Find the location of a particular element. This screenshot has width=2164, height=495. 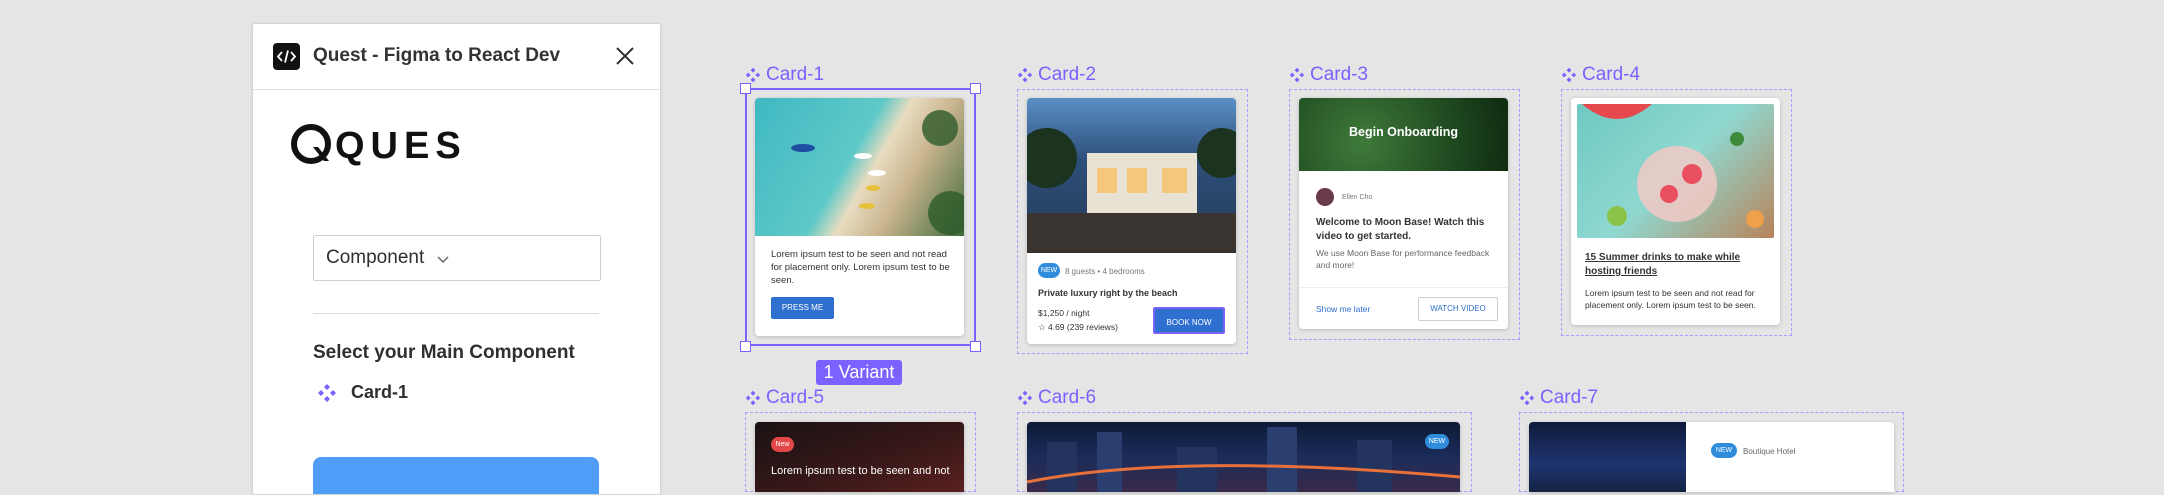

frame-label-card-7: Card-7 is located at coordinates (1558, 398).